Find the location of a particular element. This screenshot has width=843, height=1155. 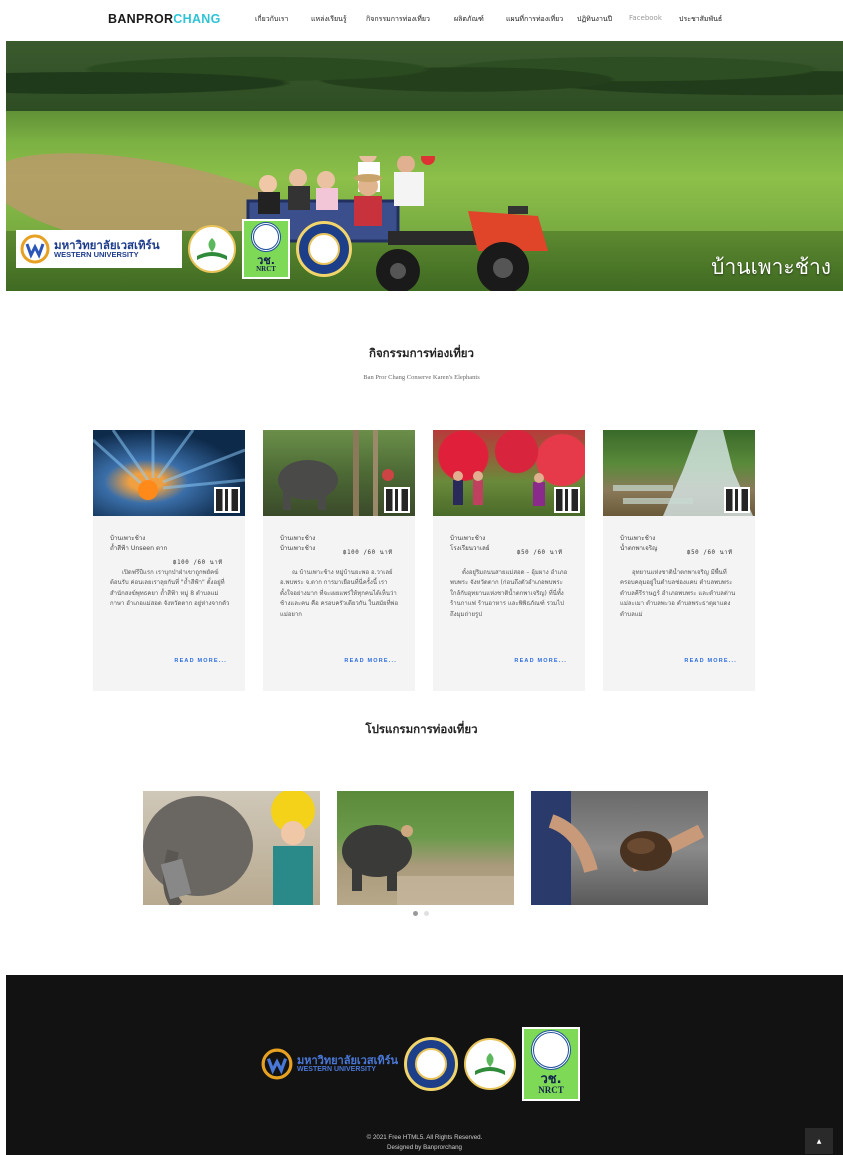

footer-wu-en: WESTERN UNIVERSITY is located at coordinates (336, 1069).